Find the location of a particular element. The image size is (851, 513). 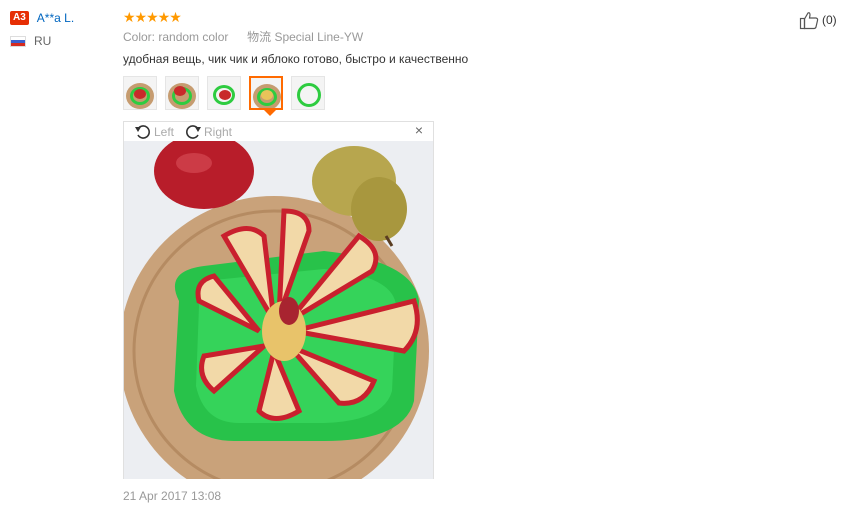

country-row: RU is located at coordinates (60, 41).